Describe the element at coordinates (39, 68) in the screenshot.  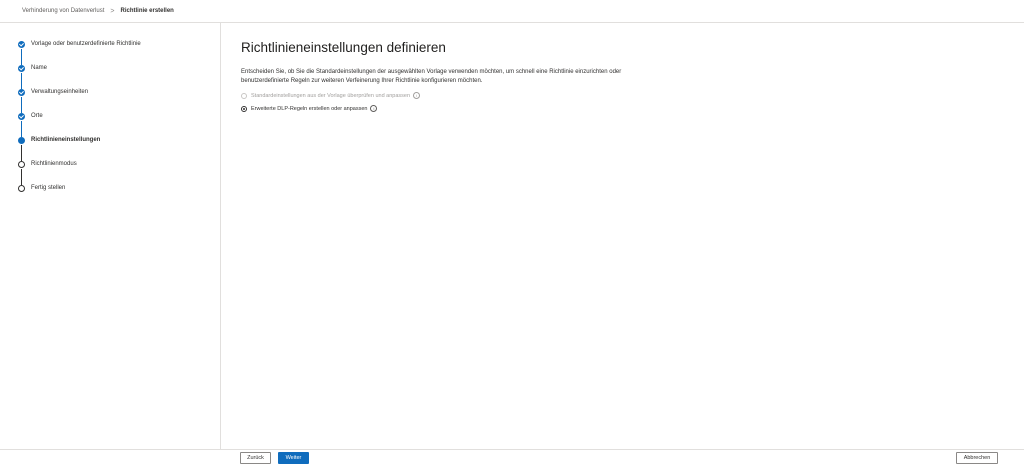
I see `step-label: Name` at that location.